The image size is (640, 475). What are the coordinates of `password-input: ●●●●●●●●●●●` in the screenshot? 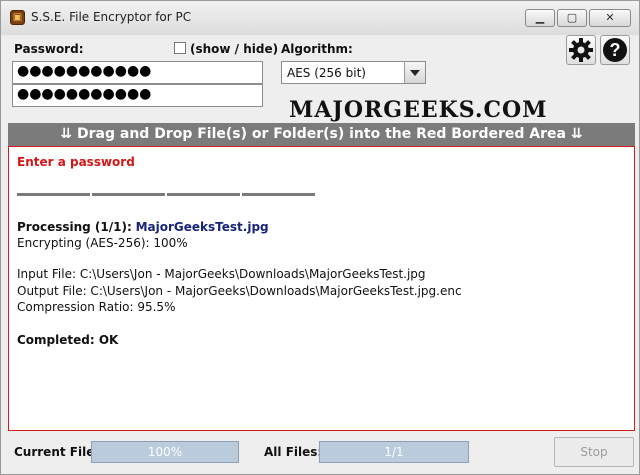 It's located at (137, 72).